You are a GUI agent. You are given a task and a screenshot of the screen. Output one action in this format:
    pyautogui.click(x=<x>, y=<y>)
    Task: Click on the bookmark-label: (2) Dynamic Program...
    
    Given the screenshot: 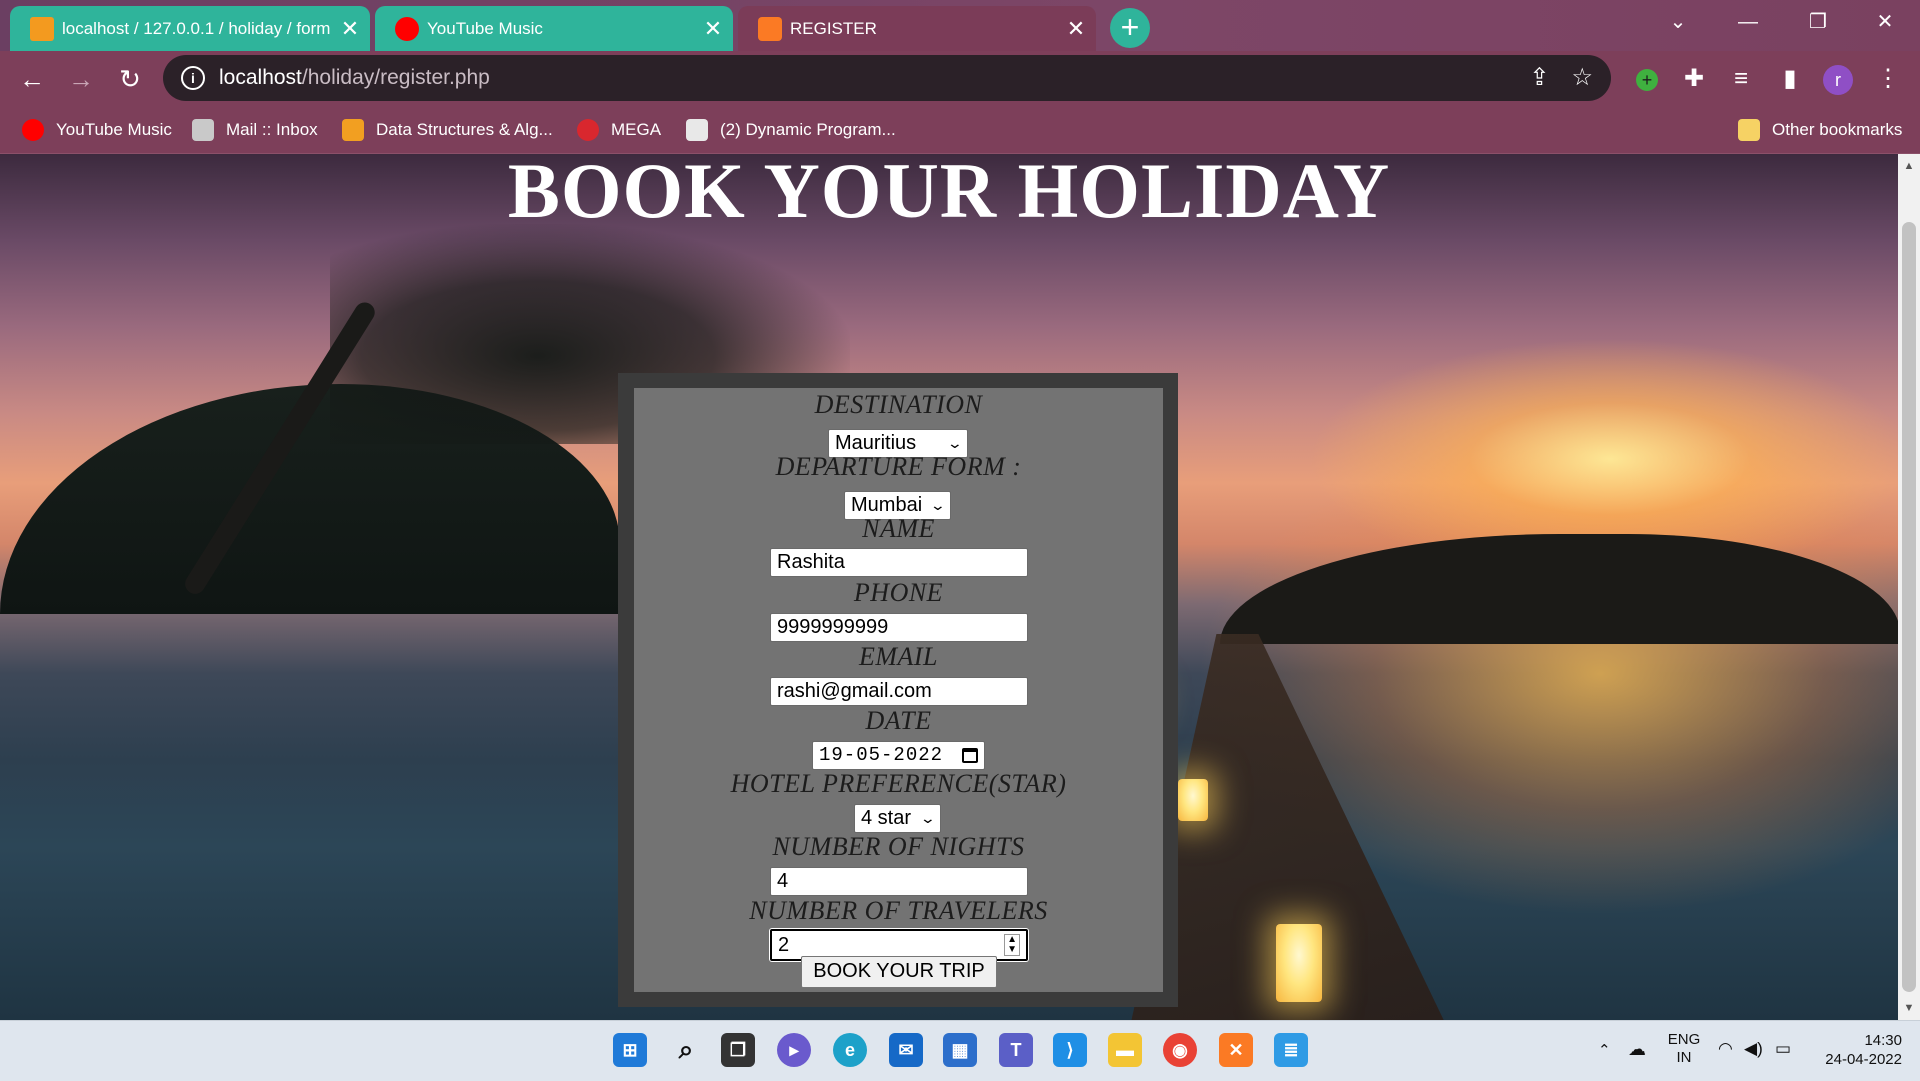 What is the action you would take?
    pyautogui.click(x=808, y=129)
    